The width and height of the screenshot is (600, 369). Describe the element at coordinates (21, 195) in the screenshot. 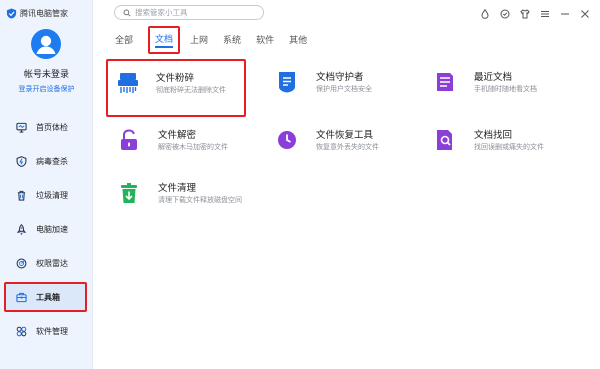

I see `trash-icon` at that location.